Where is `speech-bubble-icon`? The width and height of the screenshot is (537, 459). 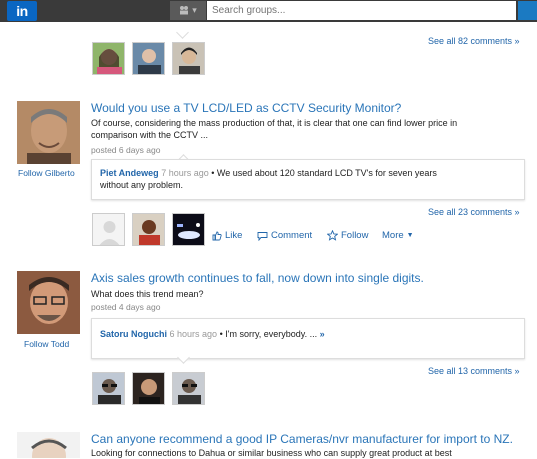 speech-bubble-icon is located at coordinates (262, 236).